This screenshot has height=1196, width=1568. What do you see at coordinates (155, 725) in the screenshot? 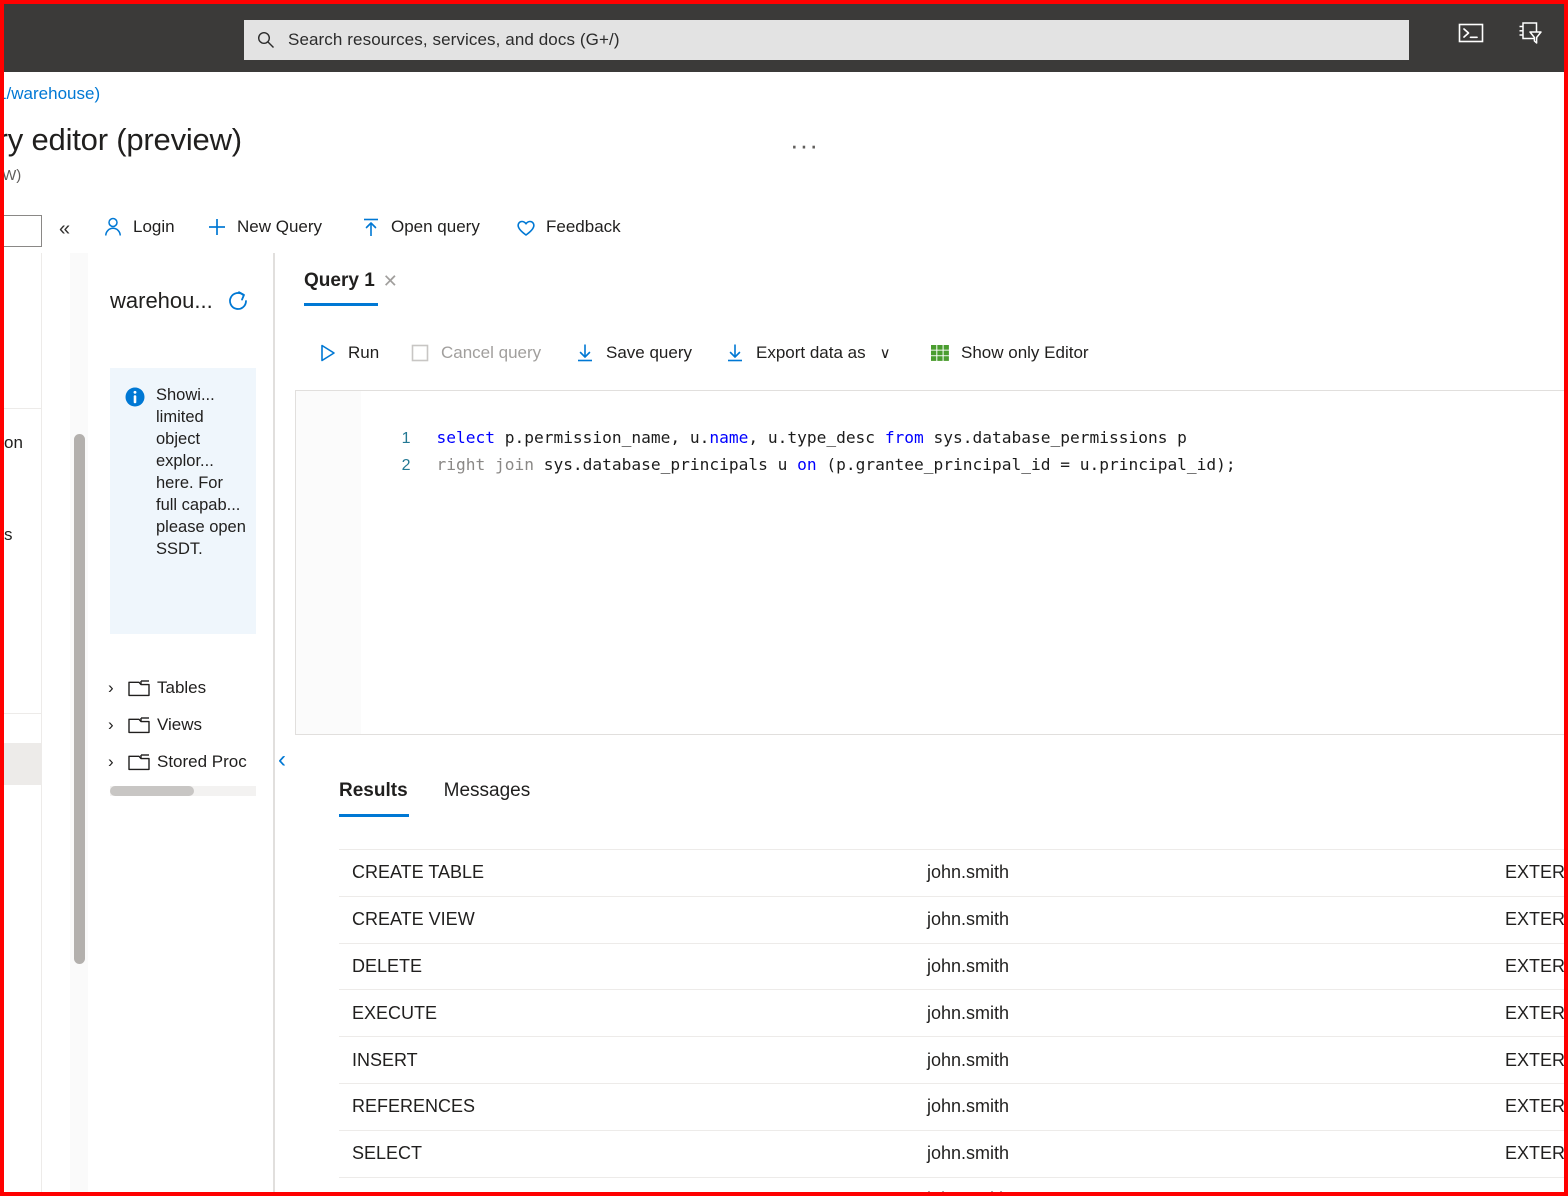
I see `tree-node-views: › Views` at bounding box center [155, 725].